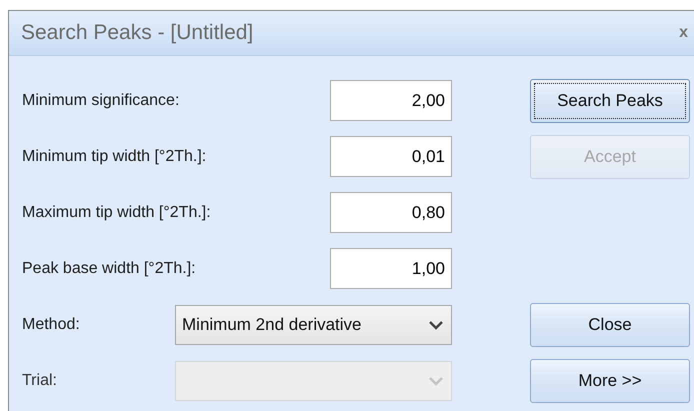  Describe the element at coordinates (610, 100) in the screenshot. I see `dialog-button: Search Peaks` at that location.